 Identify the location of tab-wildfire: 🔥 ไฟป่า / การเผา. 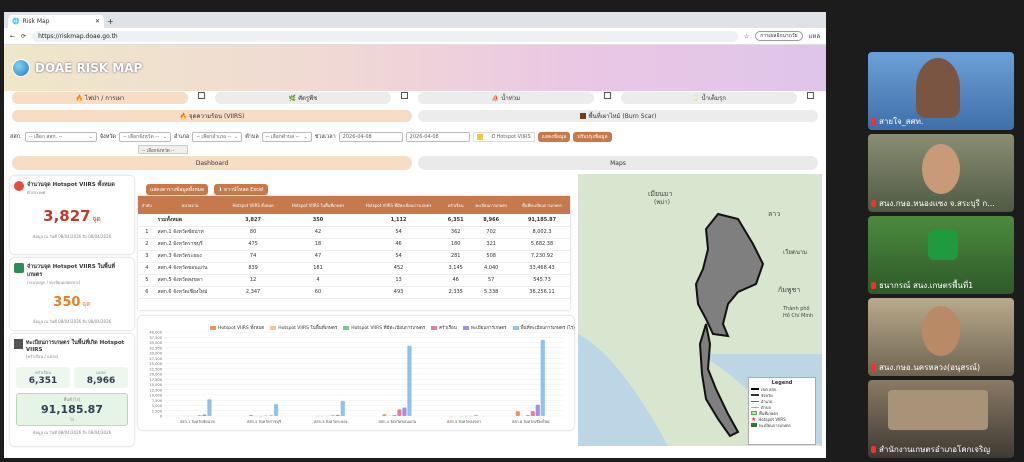
(100, 98).